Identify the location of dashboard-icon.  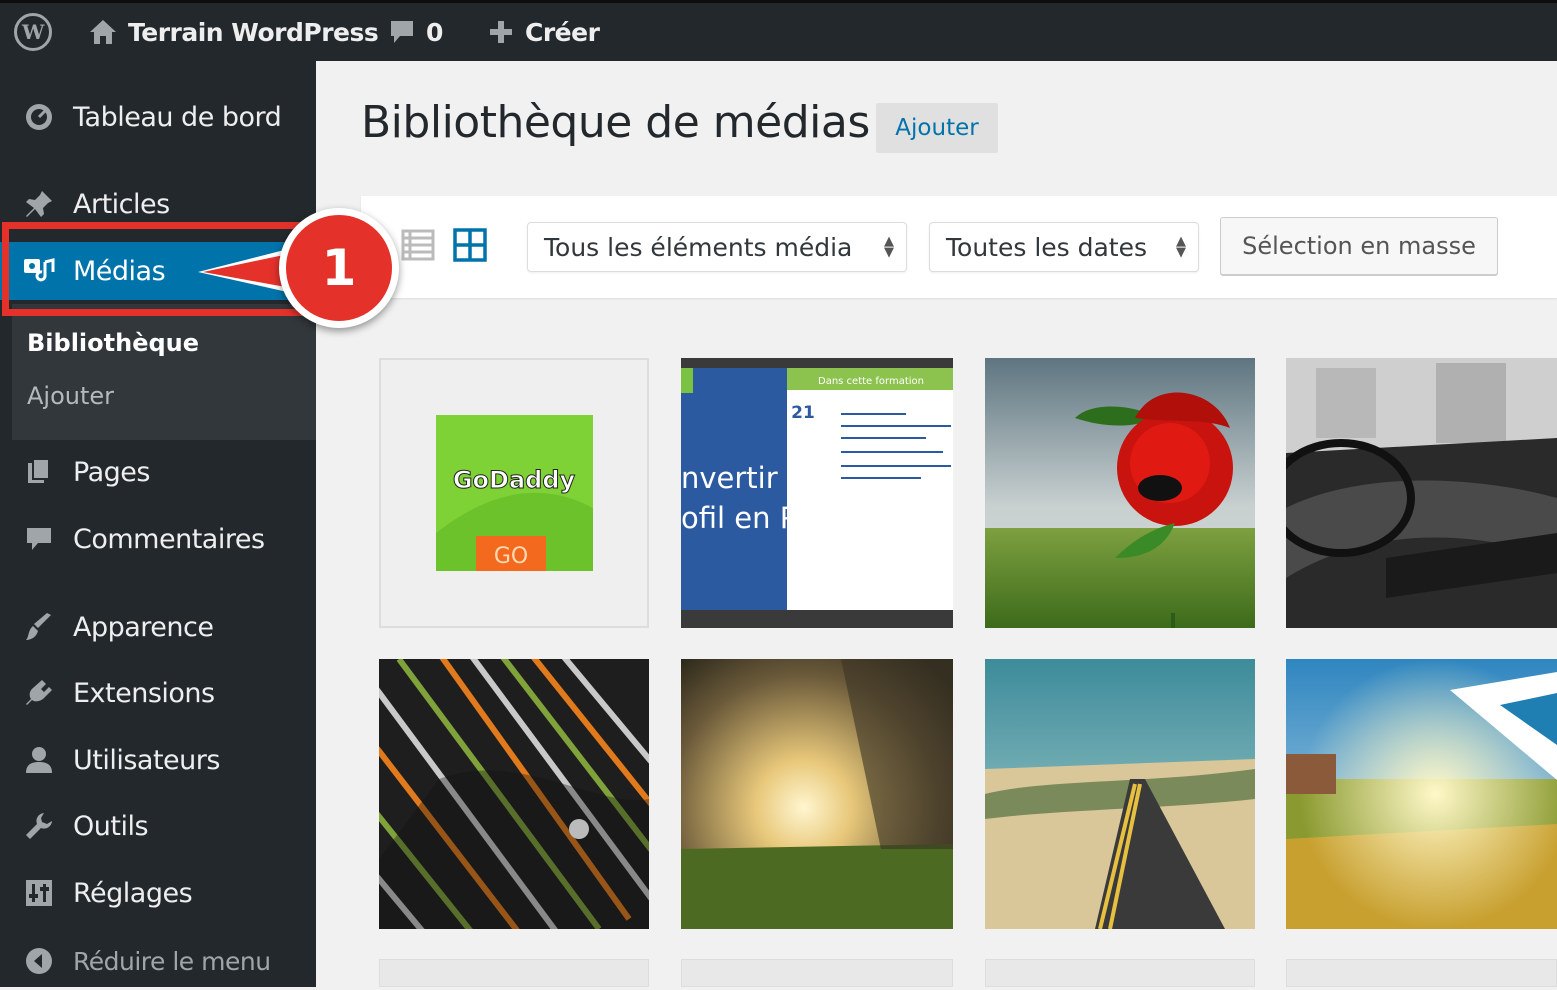
(39, 117).